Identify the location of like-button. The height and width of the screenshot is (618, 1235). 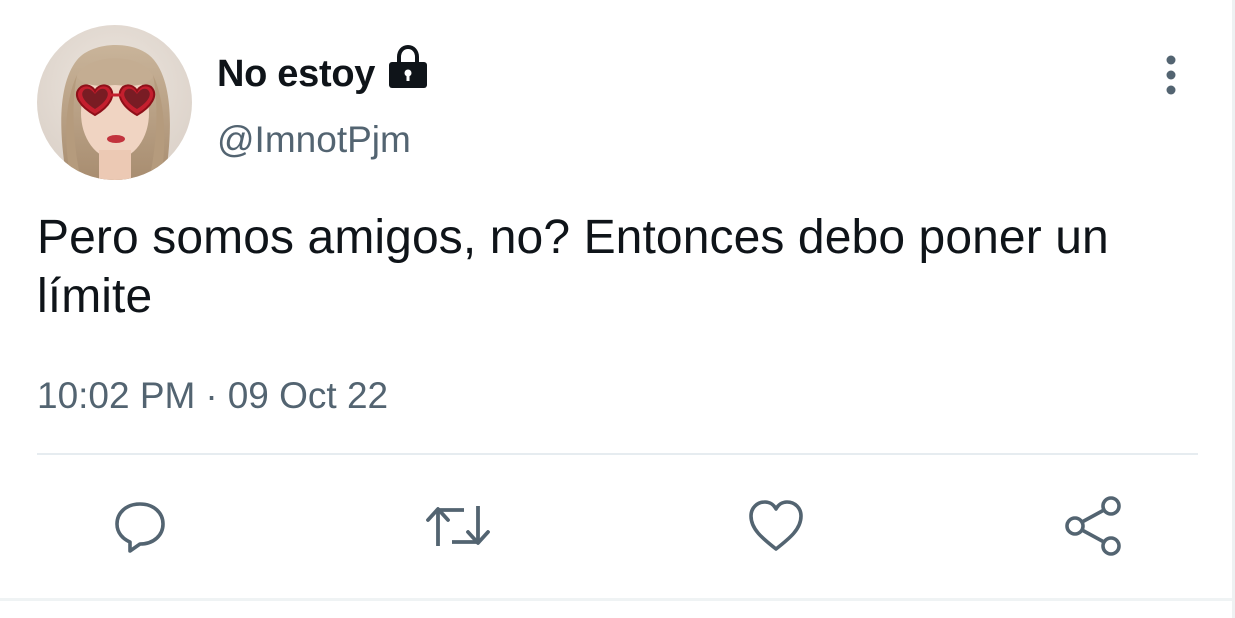
(776, 528).